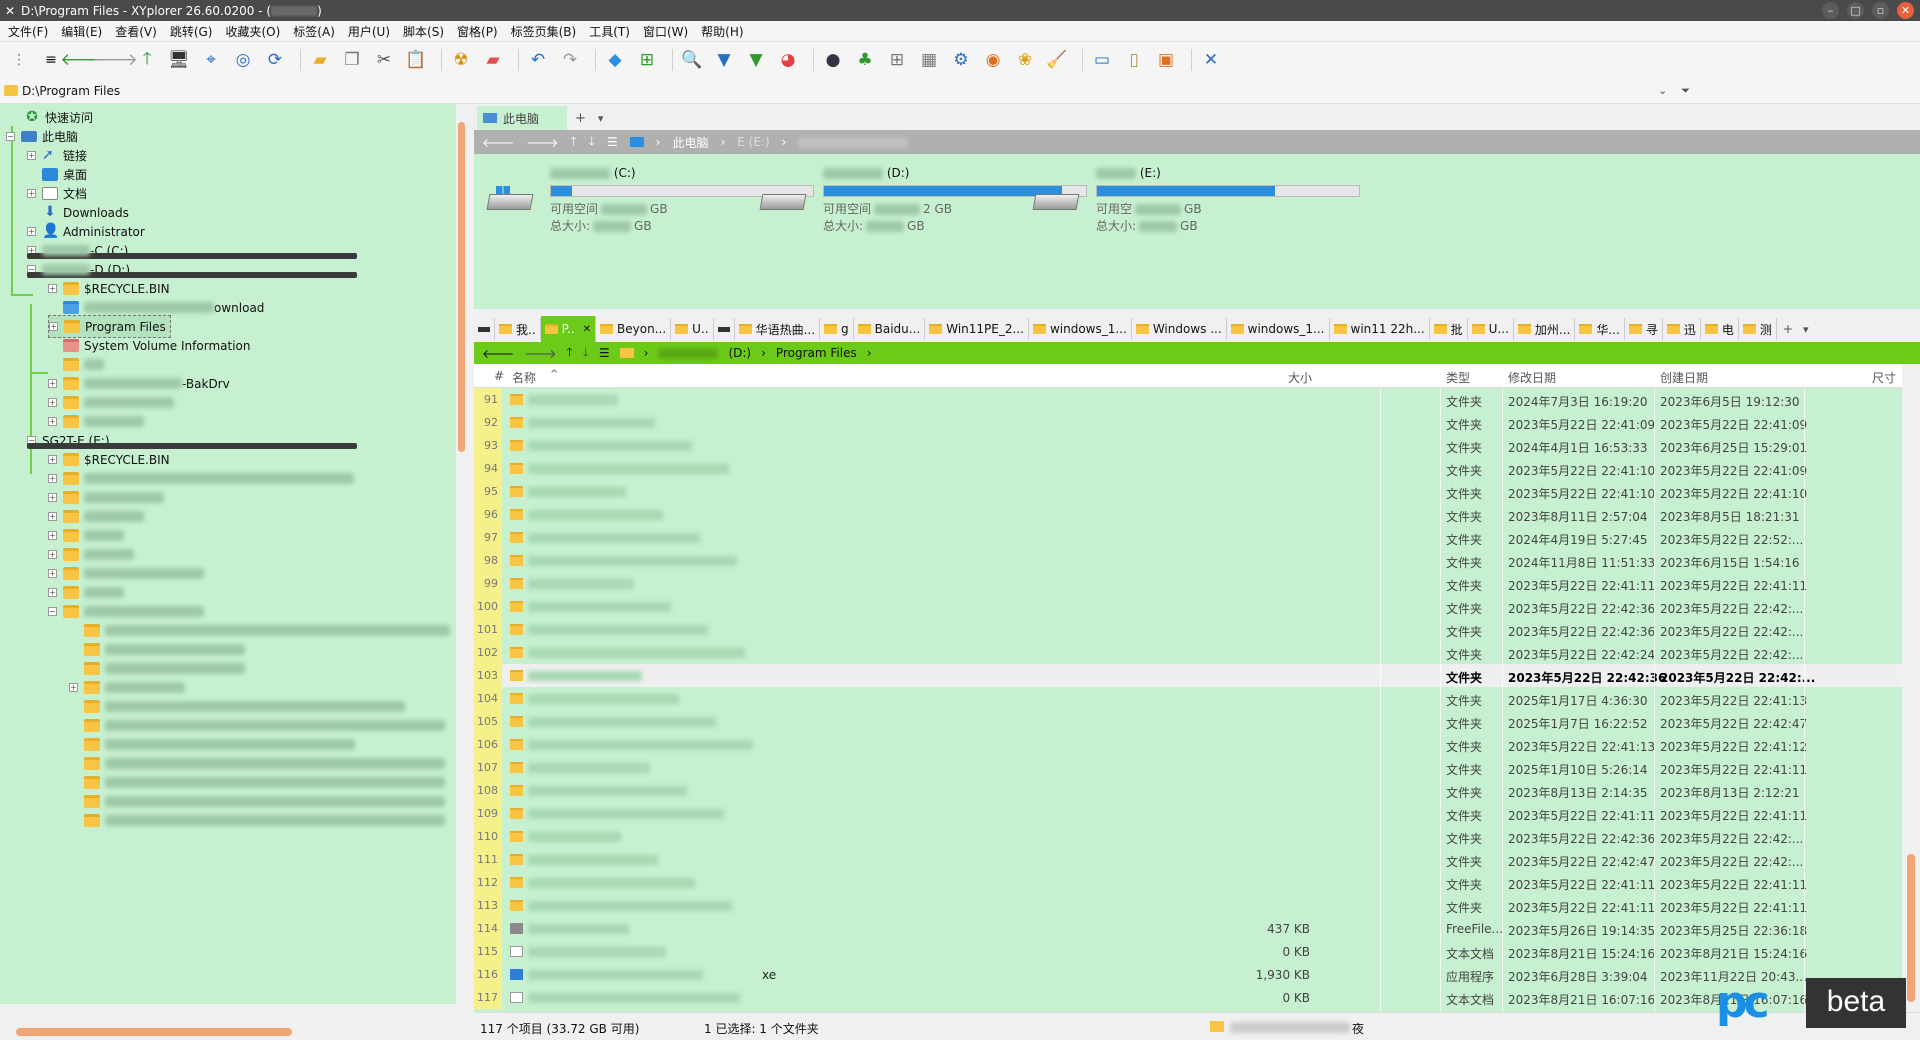 This screenshot has height=1040, width=1920. I want to click on scrollbar-thumb, so click(154, 1032).